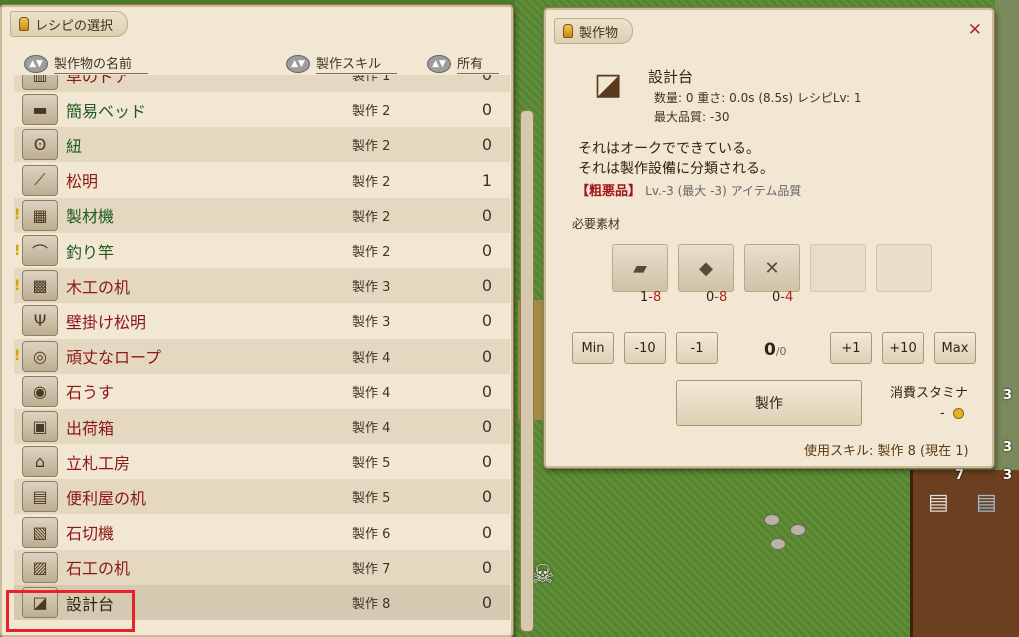 This screenshot has height=637, width=1019. I want to click on recipe-row: ! ◎ 頑丈なロープ 製作 4 0, so click(262, 356).